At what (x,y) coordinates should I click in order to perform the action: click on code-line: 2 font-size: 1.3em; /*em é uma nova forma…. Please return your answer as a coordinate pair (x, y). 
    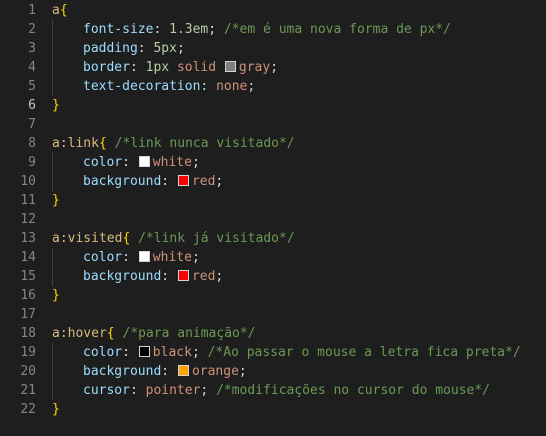
    Looking at the image, I should click on (273, 29).